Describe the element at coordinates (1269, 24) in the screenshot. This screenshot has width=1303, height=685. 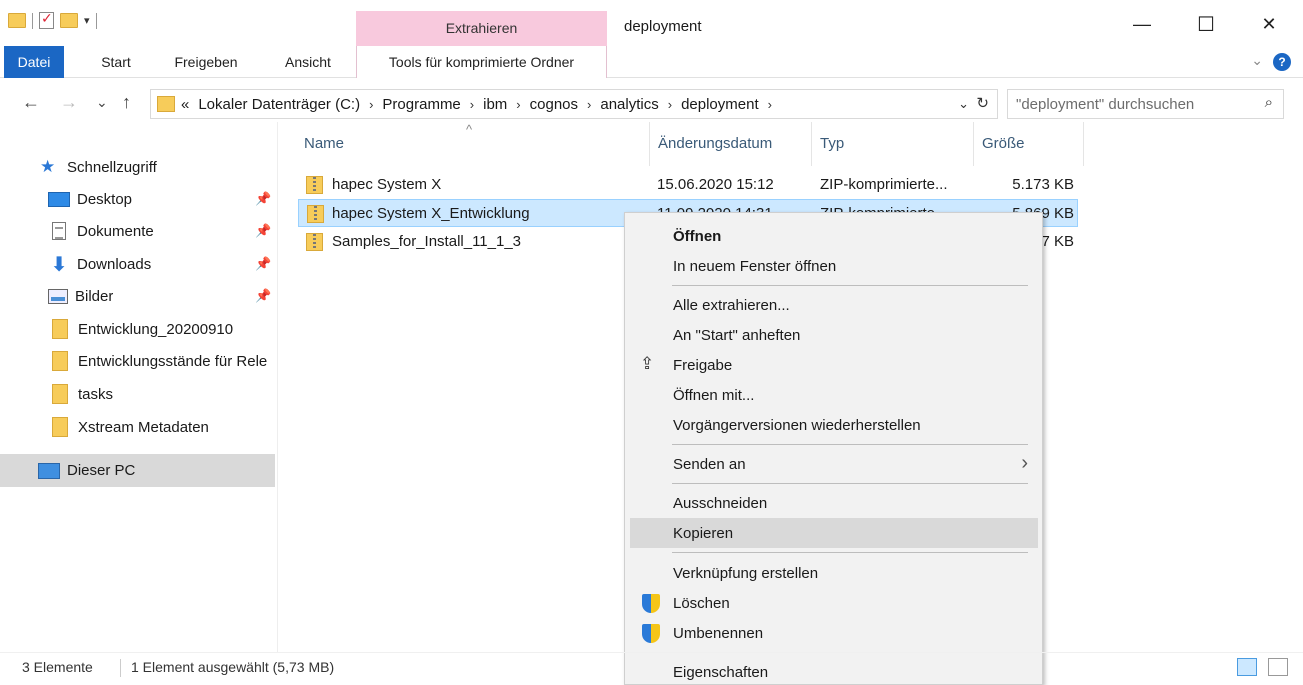
I see `close-button: ✕` at that location.